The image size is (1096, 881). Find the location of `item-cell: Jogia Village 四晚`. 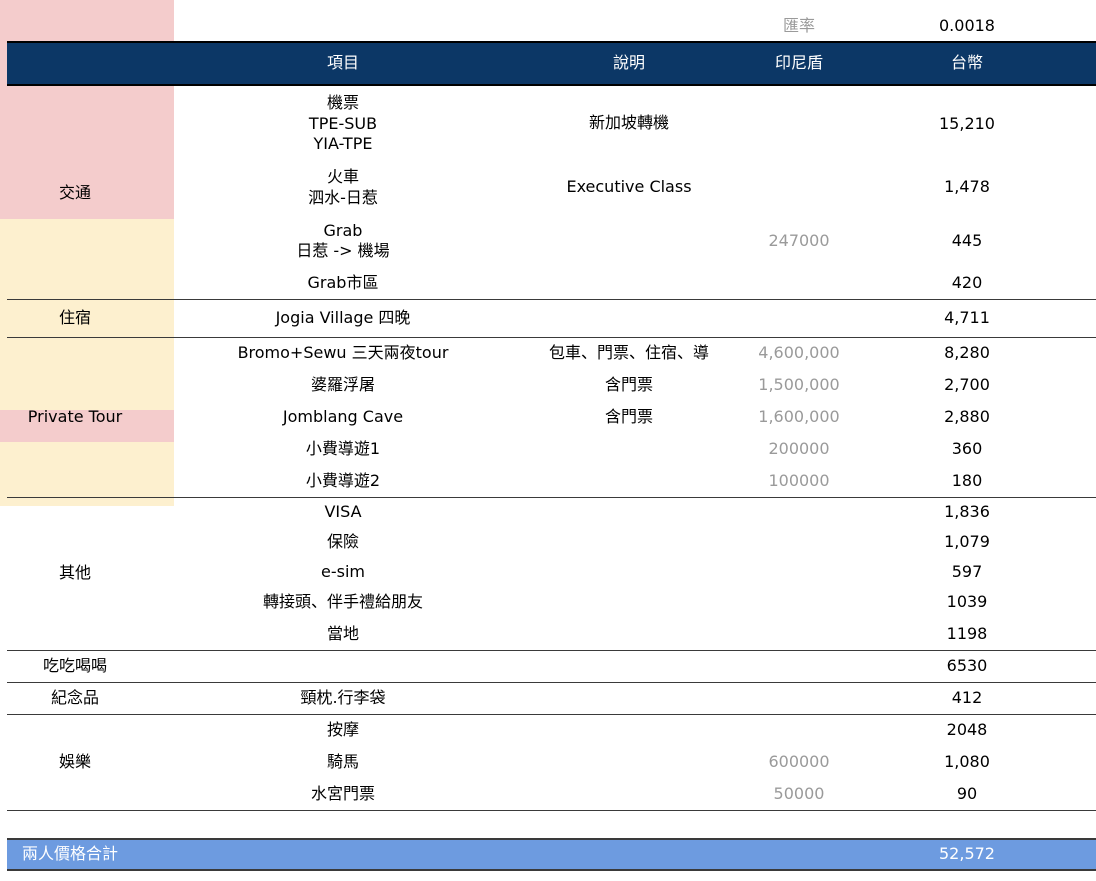

item-cell: Jogia Village 四晚 is located at coordinates (343, 317).